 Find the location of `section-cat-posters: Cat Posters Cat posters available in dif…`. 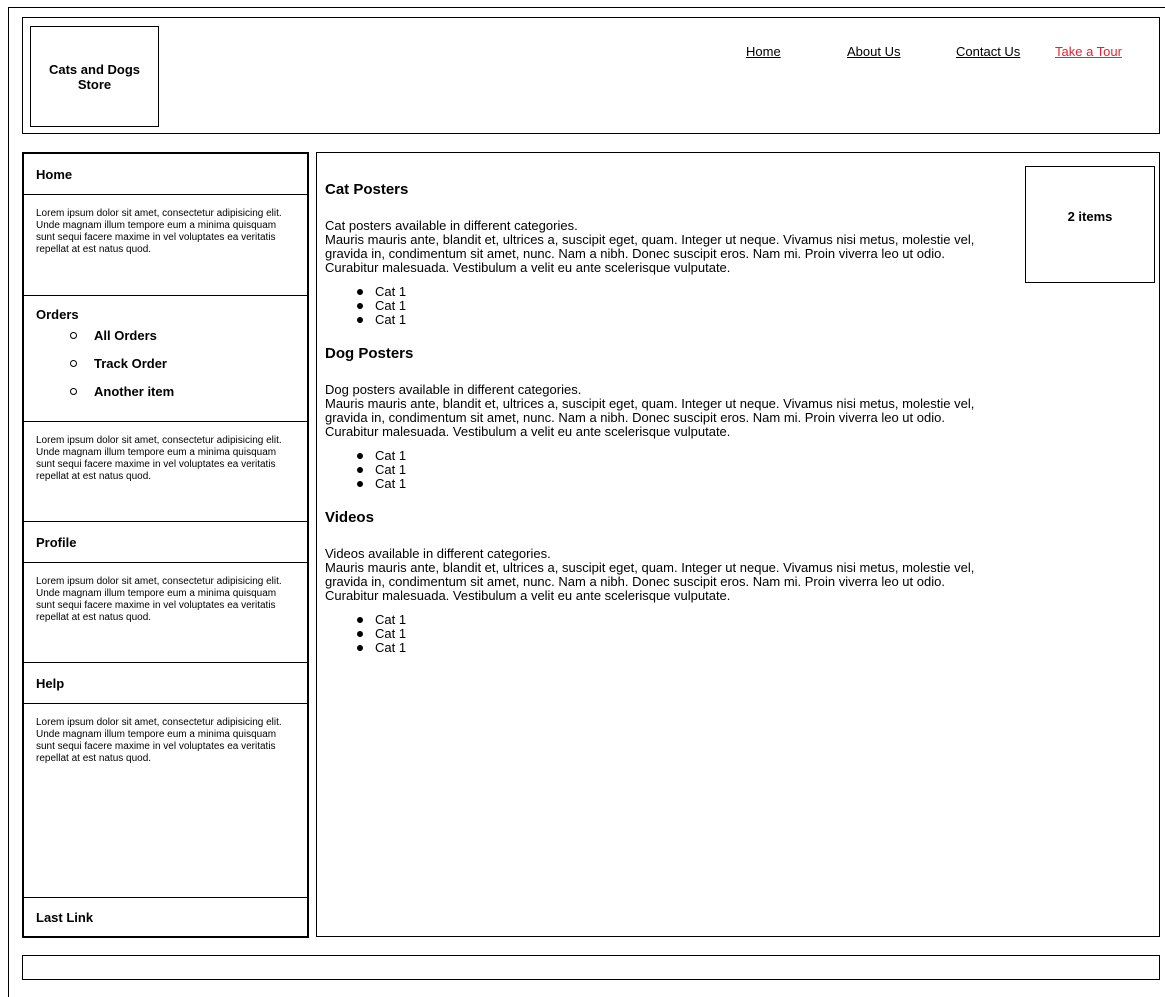

section-cat-posters: Cat Posters Cat posters available in dif… is located at coordinates (660, 254).